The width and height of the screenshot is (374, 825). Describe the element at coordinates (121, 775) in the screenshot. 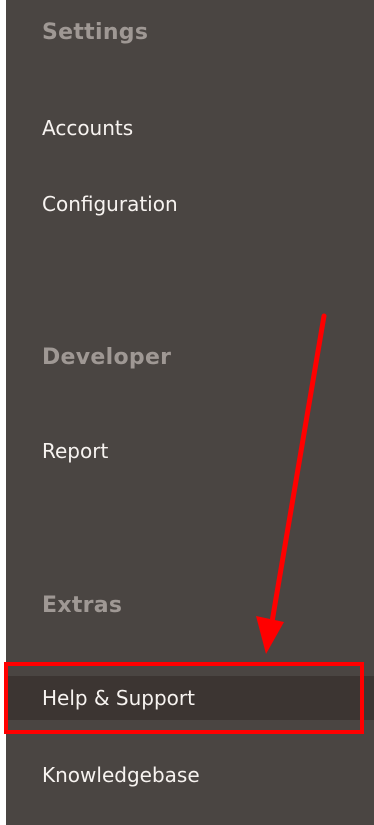

I see `menu-item-label: Knowledgebase` at that location.